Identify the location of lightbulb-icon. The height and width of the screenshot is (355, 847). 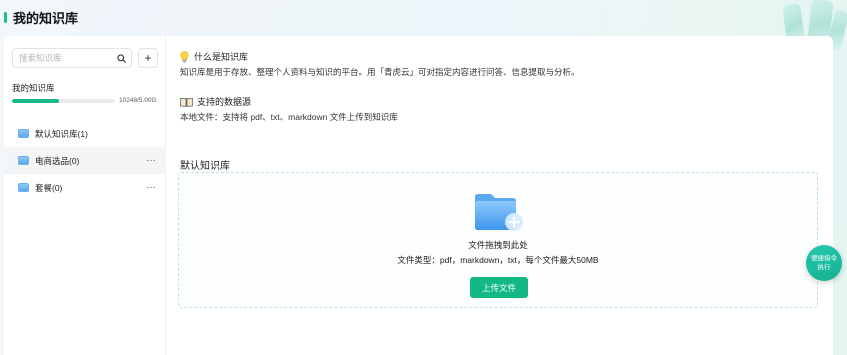
(184, 56).